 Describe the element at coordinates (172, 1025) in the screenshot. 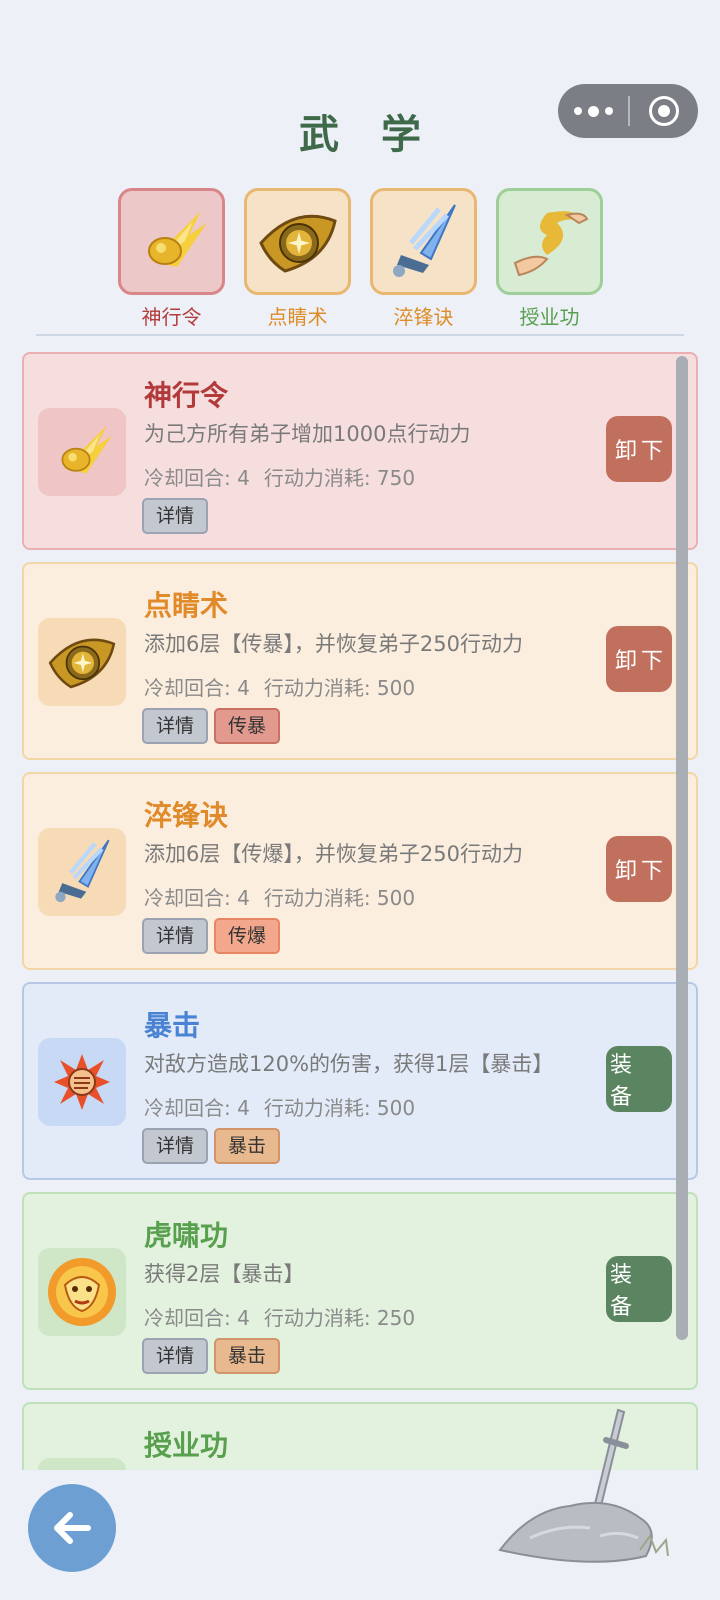

I see `skill-name: 暴击` at that location.